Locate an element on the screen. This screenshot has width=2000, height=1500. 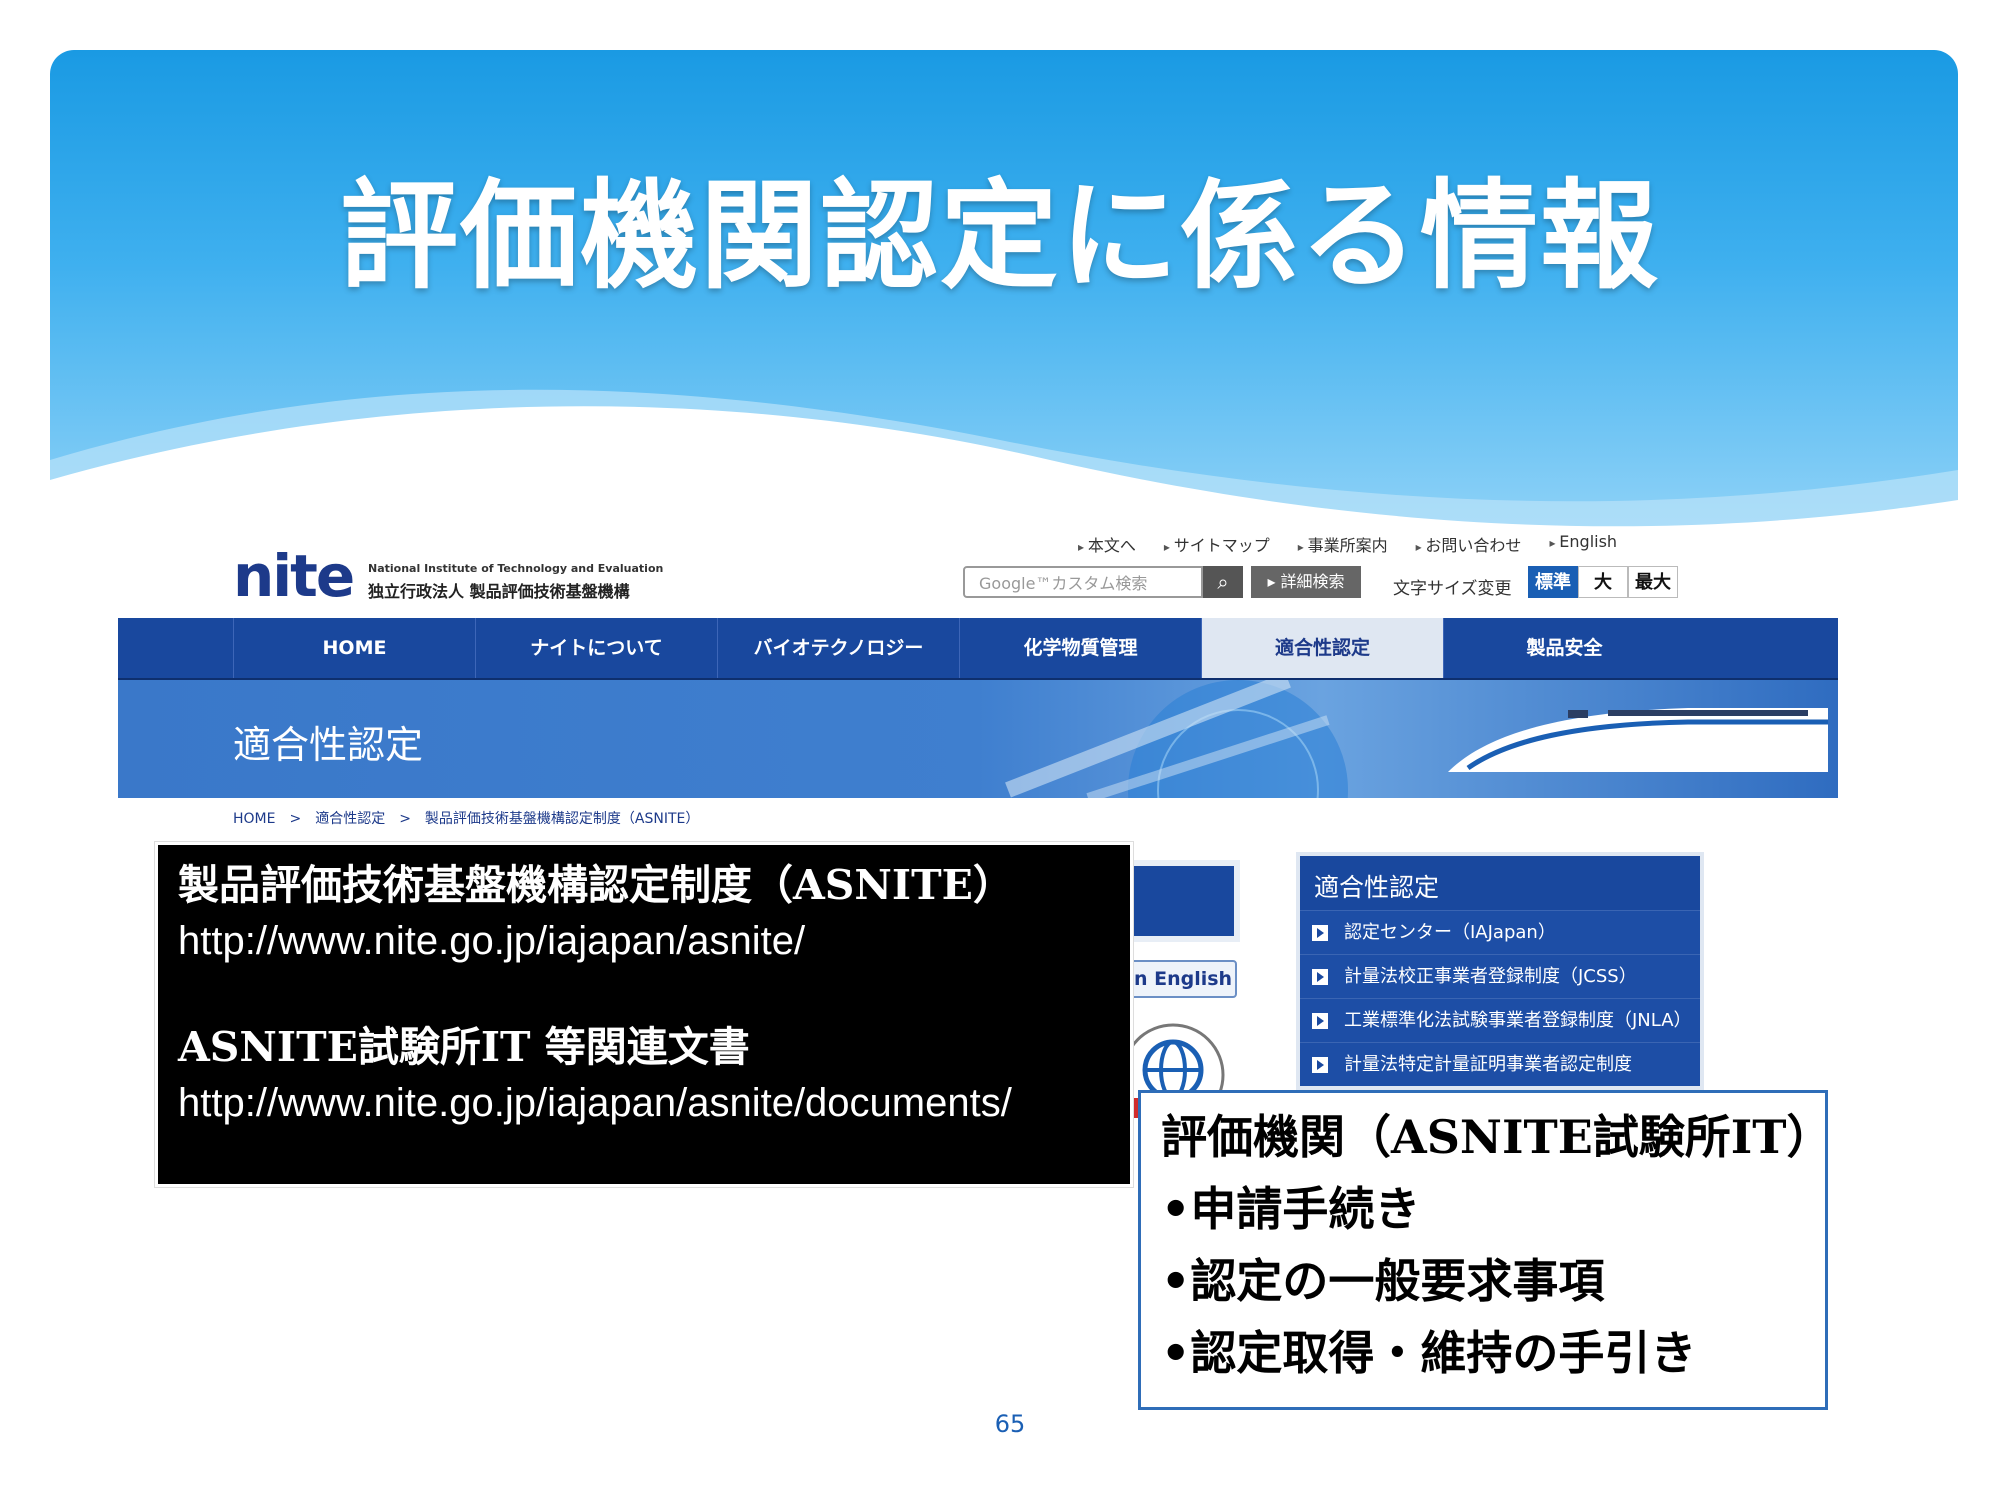
utility-links: 本文へ サイトマップ 事業所案内 お問い合わせ English is located at coordinates (1347, 544).